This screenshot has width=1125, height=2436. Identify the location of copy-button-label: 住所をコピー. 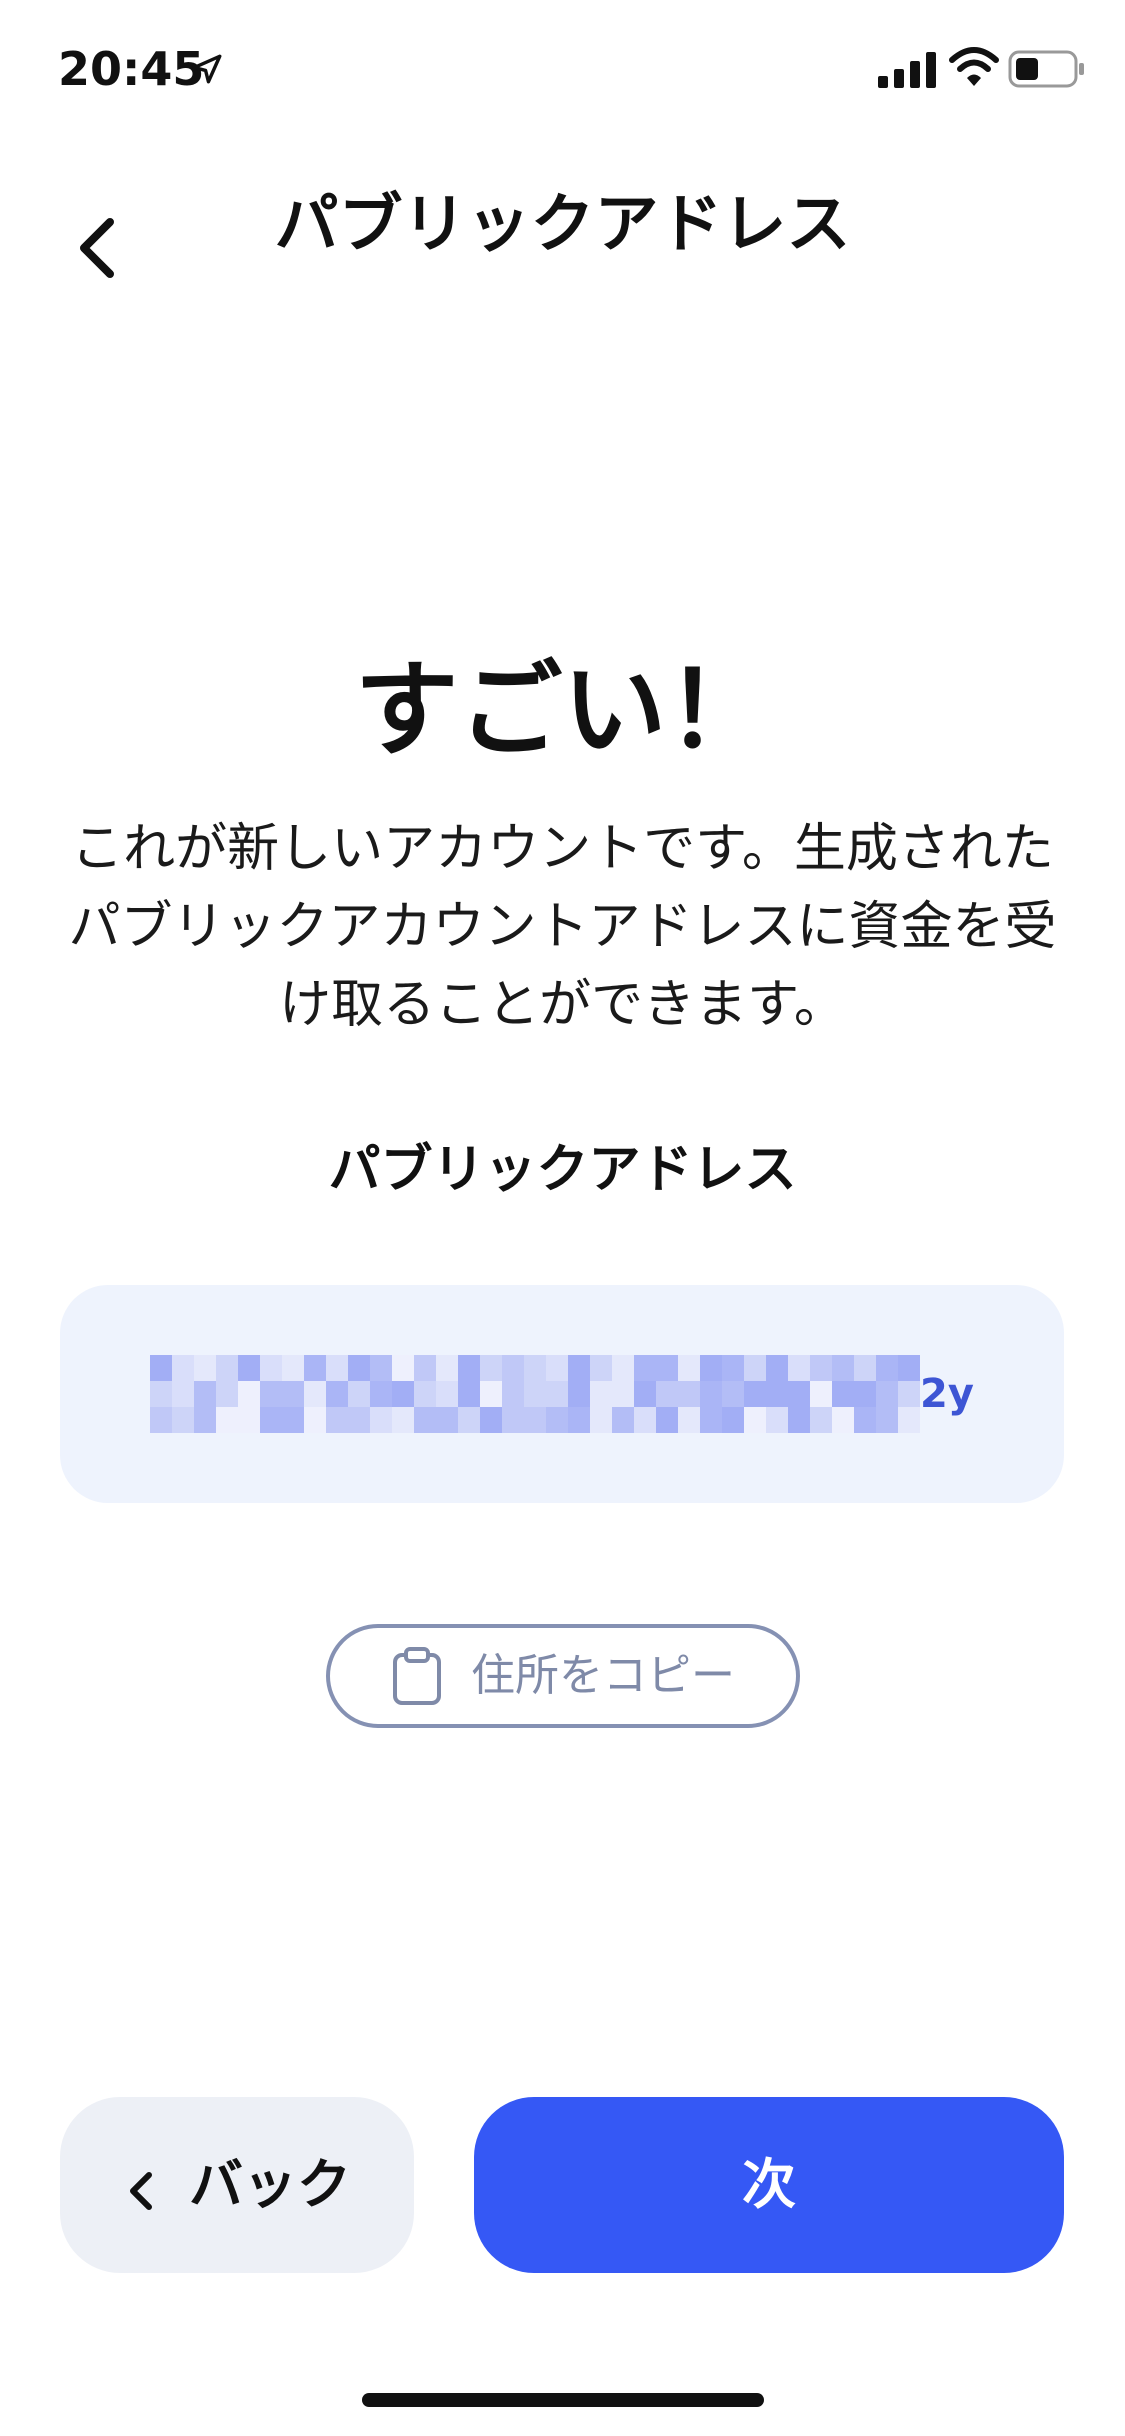
(603, 1675).